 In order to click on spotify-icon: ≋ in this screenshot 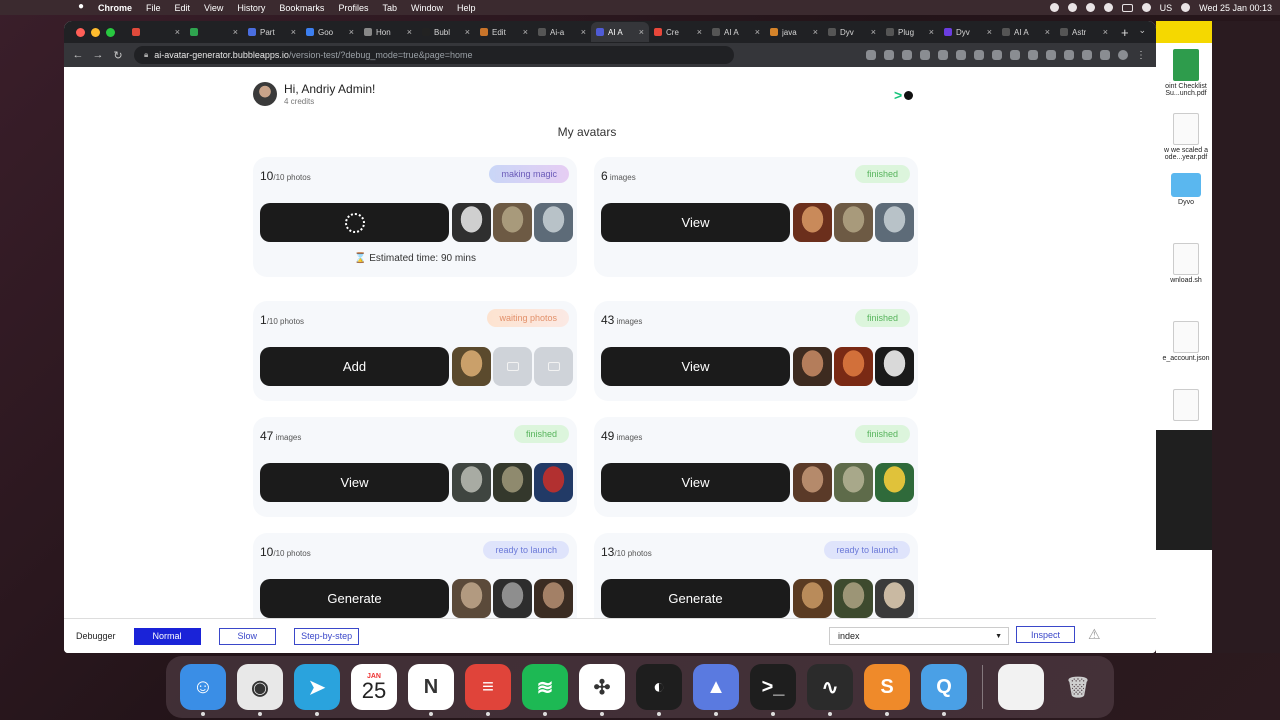, I will do `click(545, 690)`.